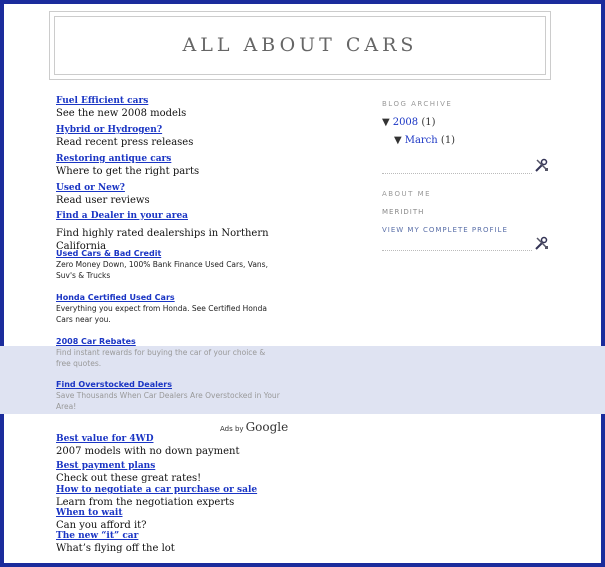  Describe the element at coordinates (428, 122) in the screenshot. I see `archive-year-count: (1)` at that location.